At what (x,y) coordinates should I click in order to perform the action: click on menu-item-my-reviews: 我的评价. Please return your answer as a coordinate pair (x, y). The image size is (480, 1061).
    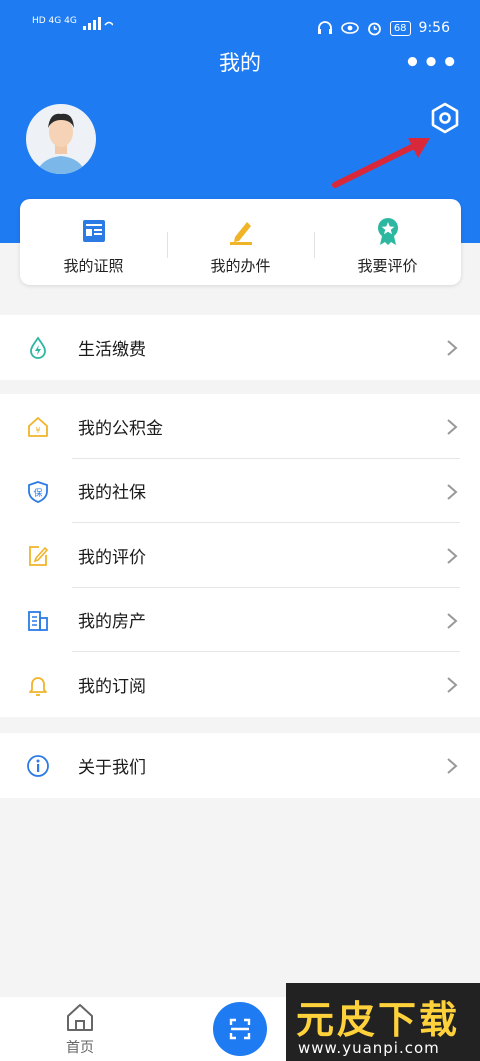
    Looking at the image, I should click on (240, 555).